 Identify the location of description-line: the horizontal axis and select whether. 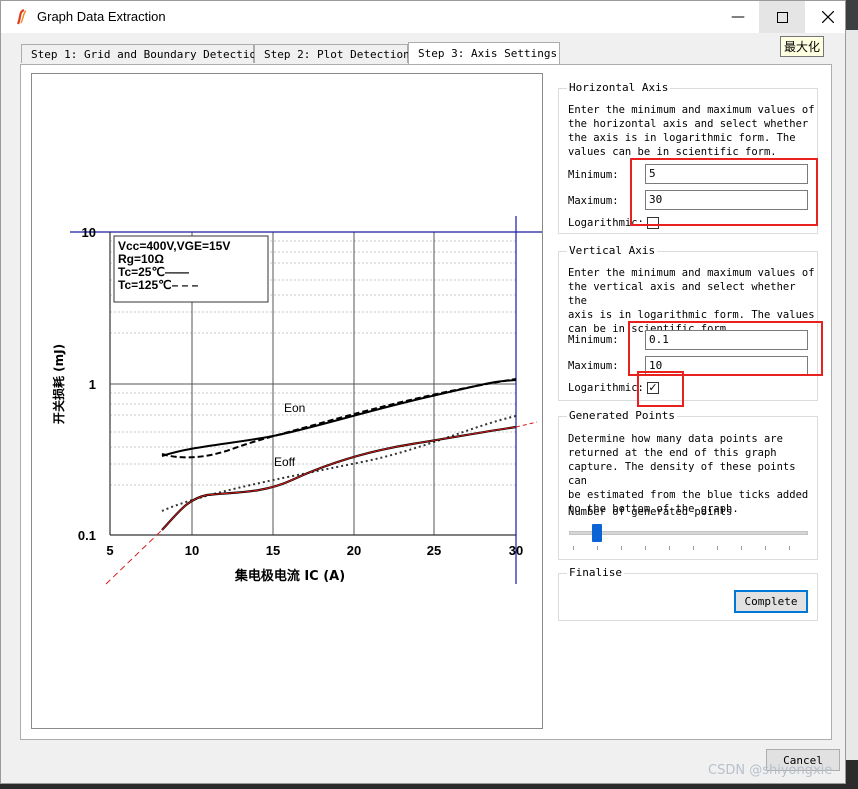
(688, 124).